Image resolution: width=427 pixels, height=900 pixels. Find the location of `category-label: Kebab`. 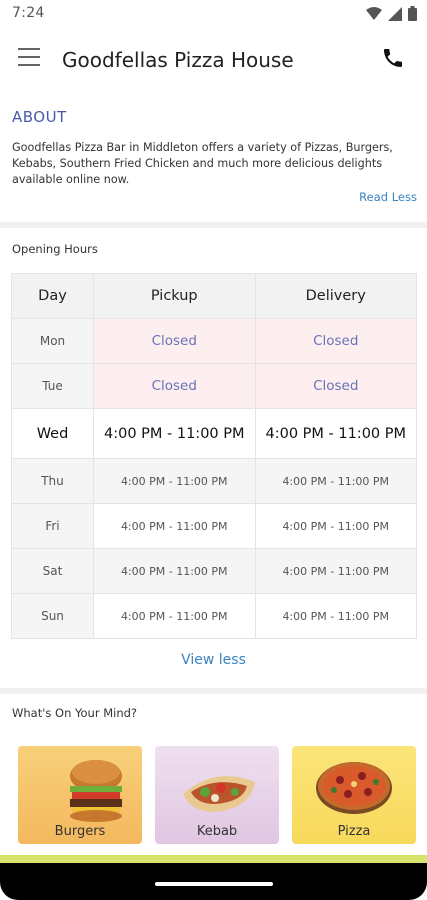

category-label: Kebab is located at coordinates (217, 831).